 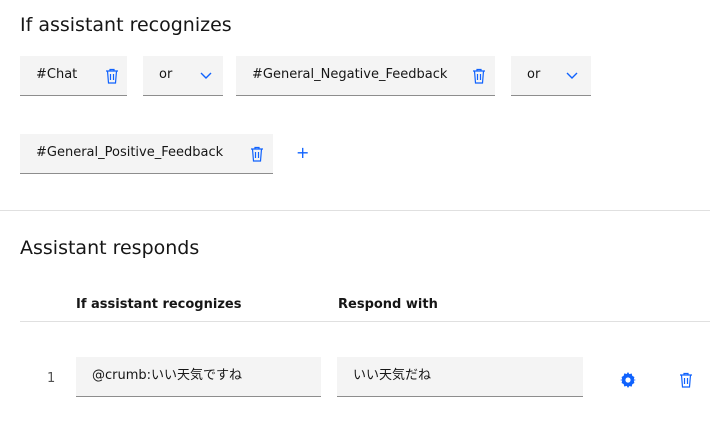 What do you see at coordinates (167, 375) in the screenshot?
I see `condition-input-value: @crumb:いい天気ですね` at bounding box center [167, 375].